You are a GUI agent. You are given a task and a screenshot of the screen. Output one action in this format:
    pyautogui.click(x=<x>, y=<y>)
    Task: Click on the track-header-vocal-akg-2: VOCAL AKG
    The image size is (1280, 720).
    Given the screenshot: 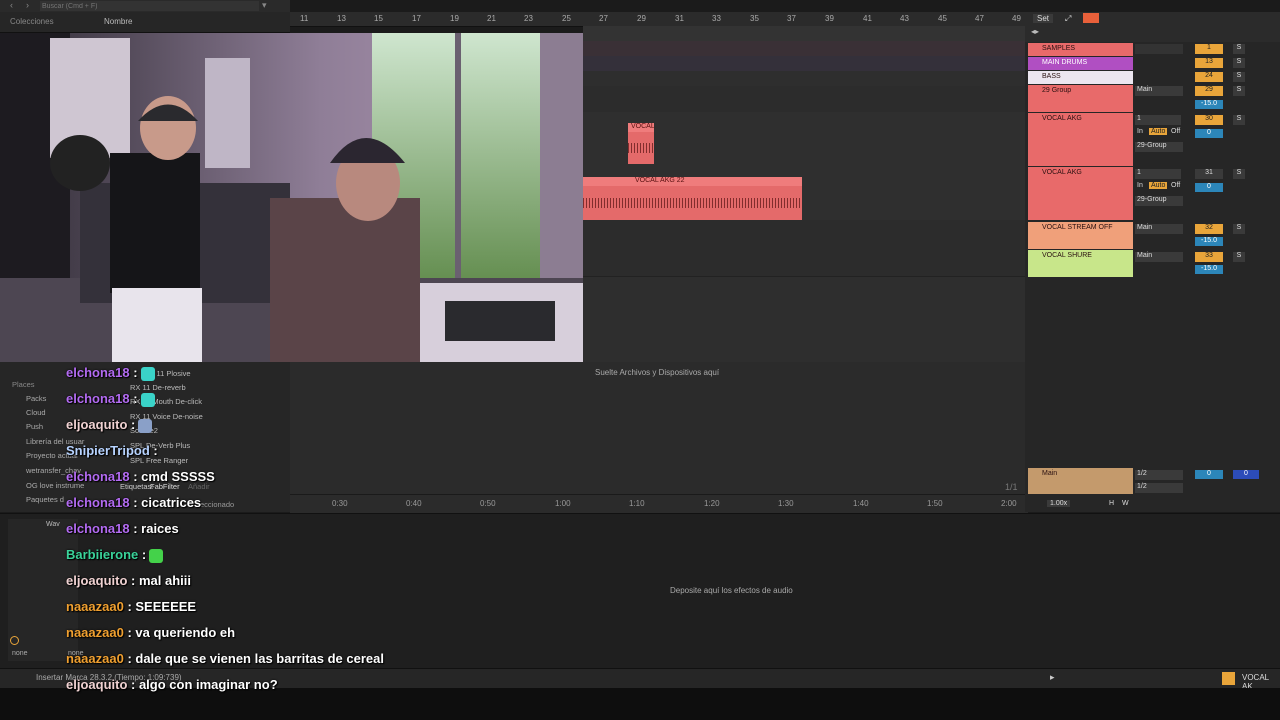 What is the action you would take?
    pyautogui.click(x=1080, y=193)
    